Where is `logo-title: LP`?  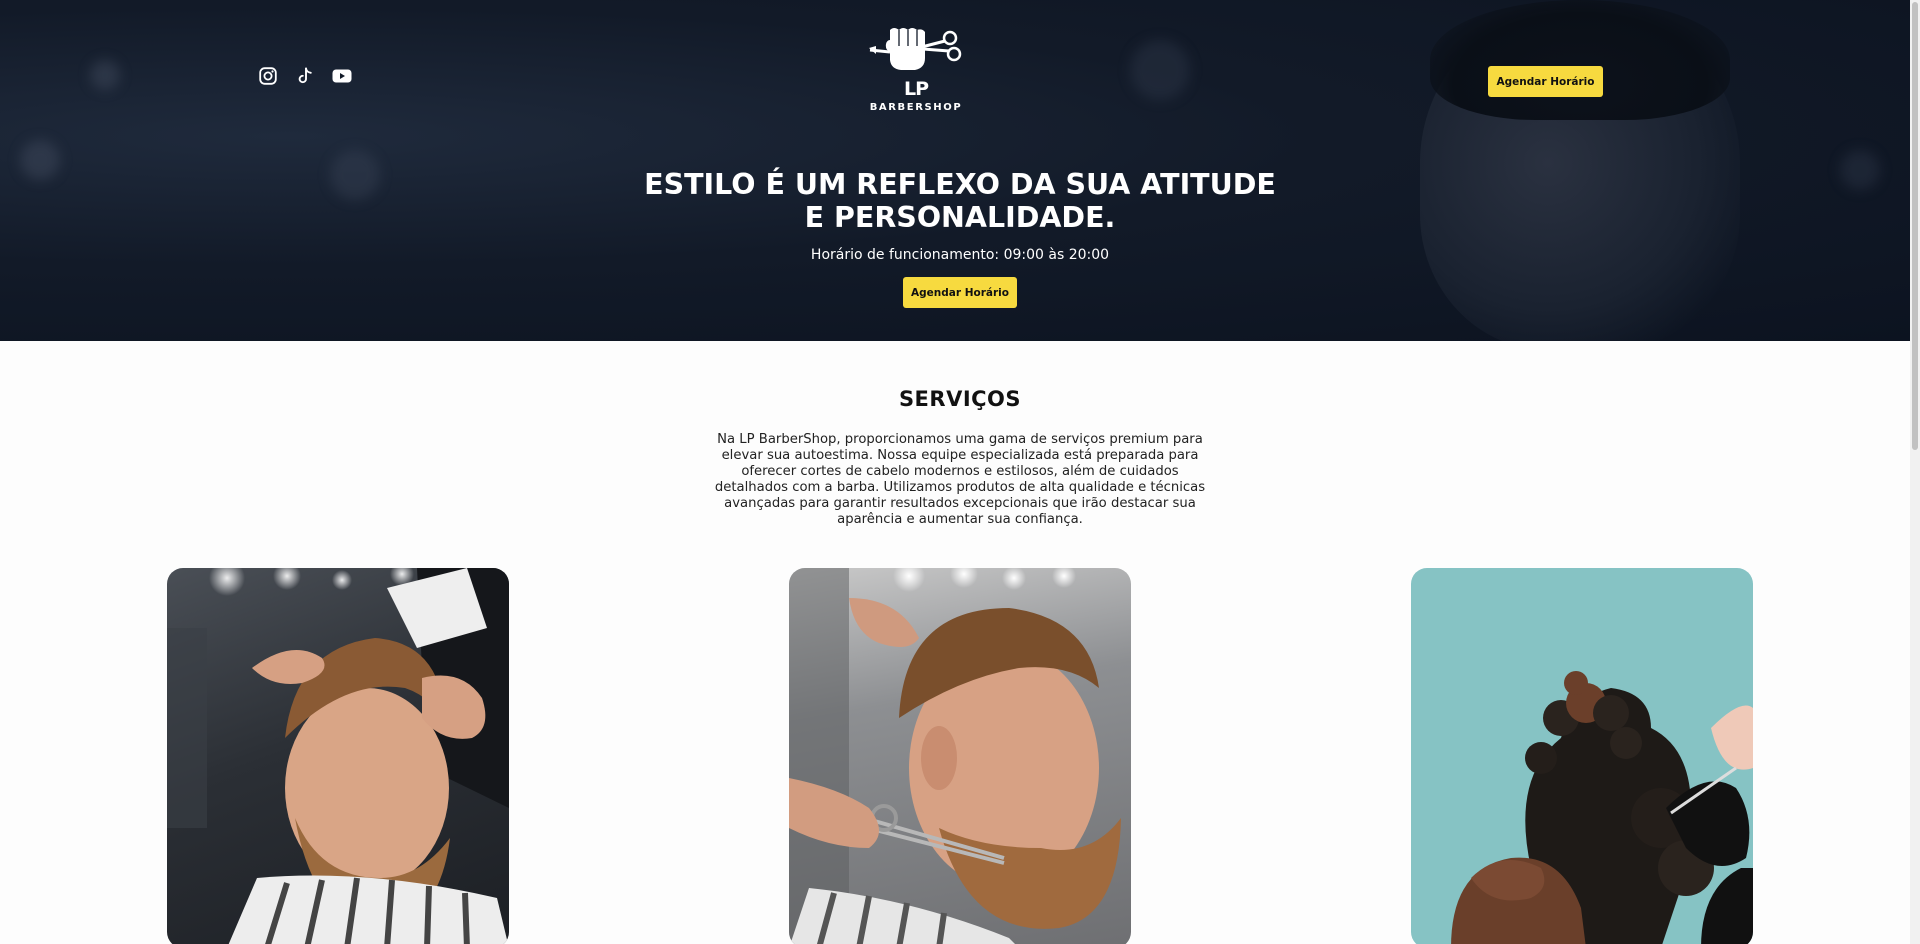 logo-title: LP is located at coordinates (916, 89).